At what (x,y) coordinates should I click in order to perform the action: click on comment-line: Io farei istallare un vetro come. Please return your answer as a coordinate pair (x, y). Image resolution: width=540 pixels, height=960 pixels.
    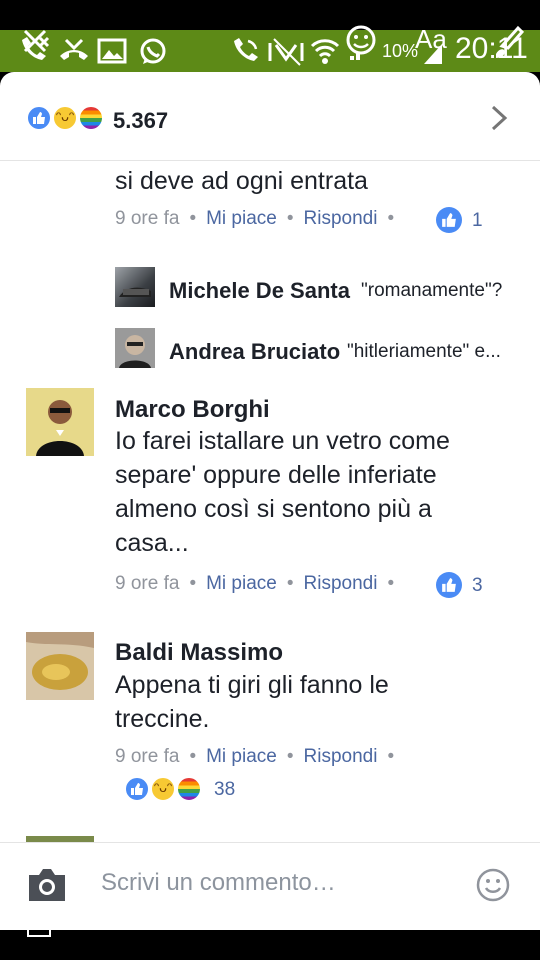
    Looking at the image, I should click on (282, 441).